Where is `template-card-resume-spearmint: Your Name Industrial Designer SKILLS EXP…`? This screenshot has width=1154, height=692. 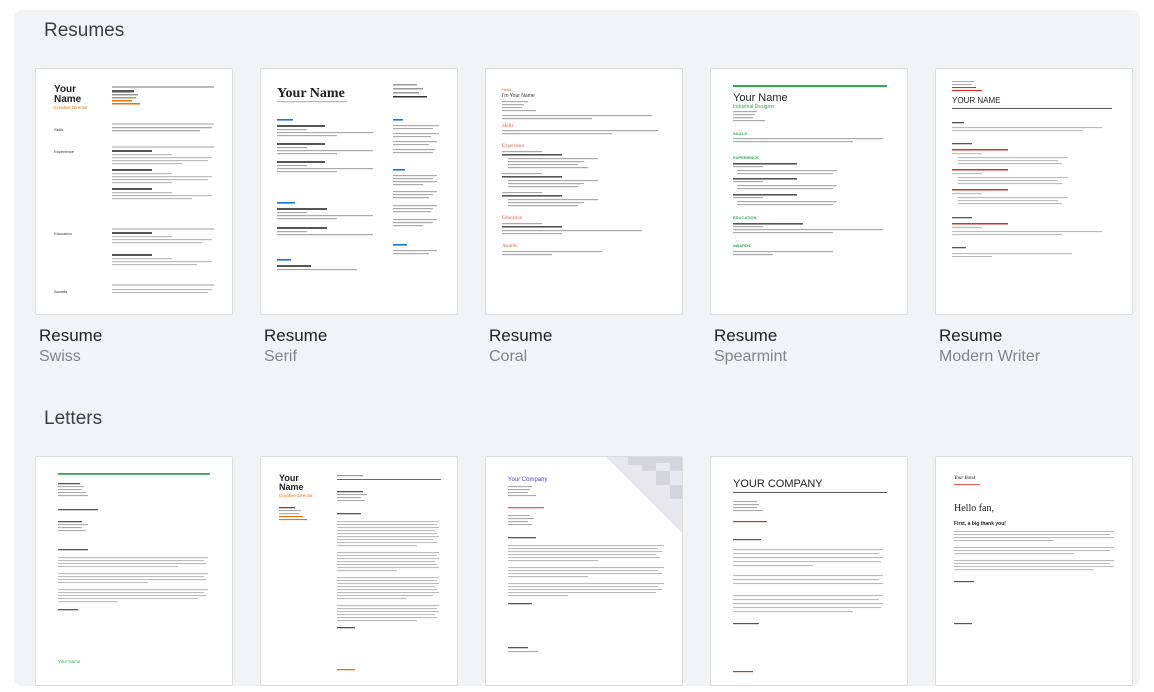 template-card-resume-spearmint: Your Name Industrial Designer SKILLS EXP… is located at coordinates (809, 218).